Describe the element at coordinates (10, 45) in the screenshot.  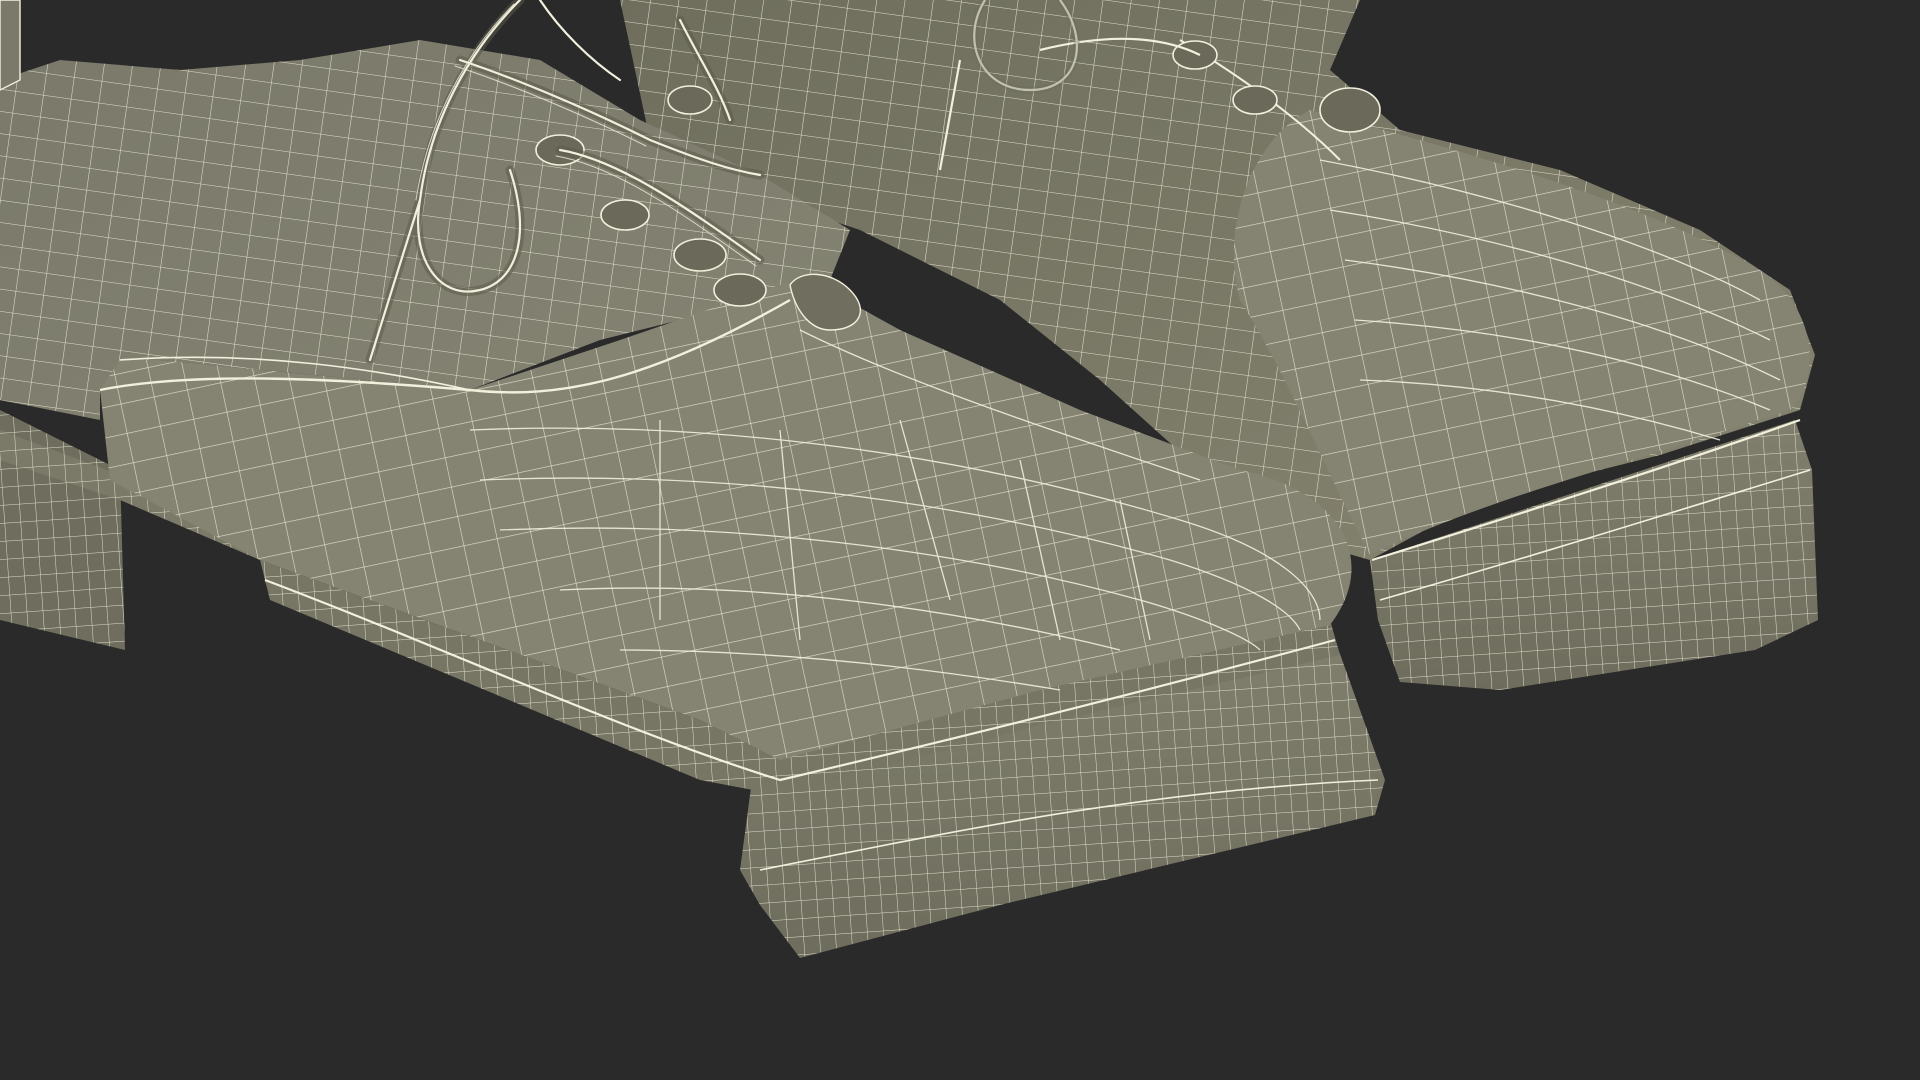
I see `left-shoe-collar` at that location.